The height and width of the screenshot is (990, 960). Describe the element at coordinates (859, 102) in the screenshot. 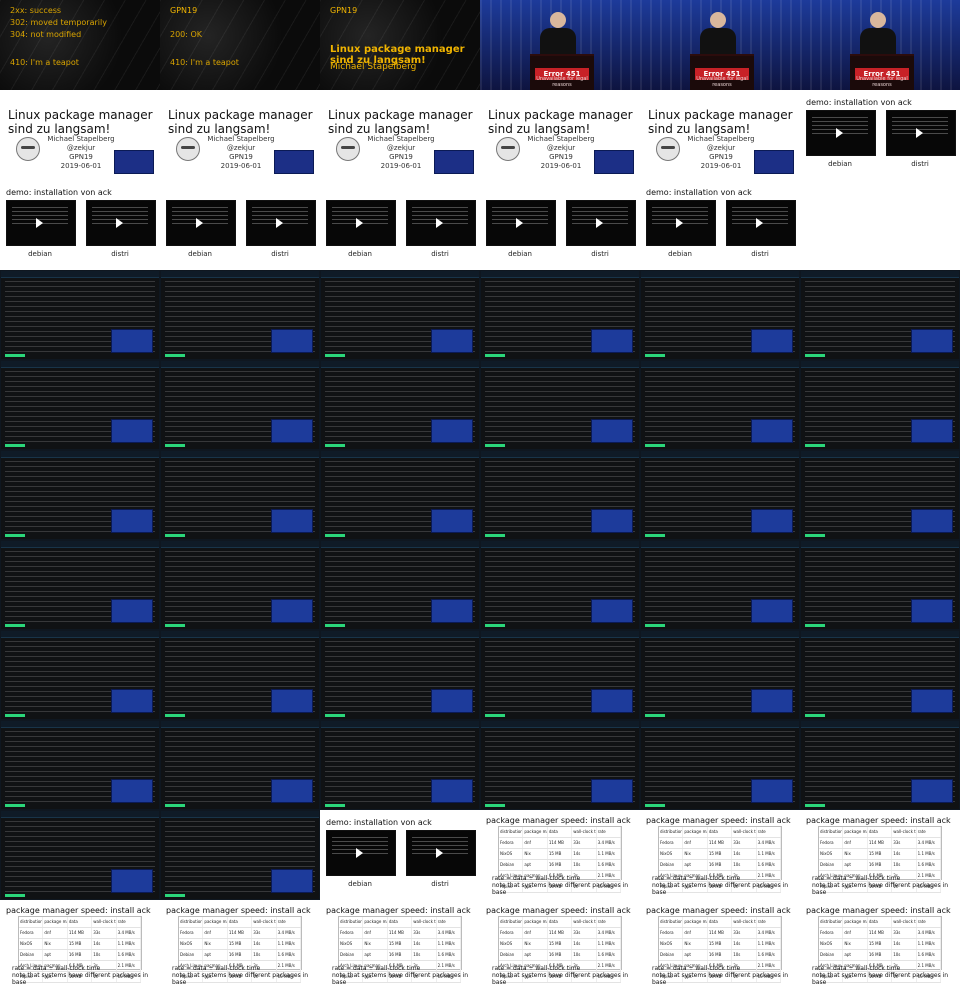

I see `demo-title: demo: installation von ack` at that location.